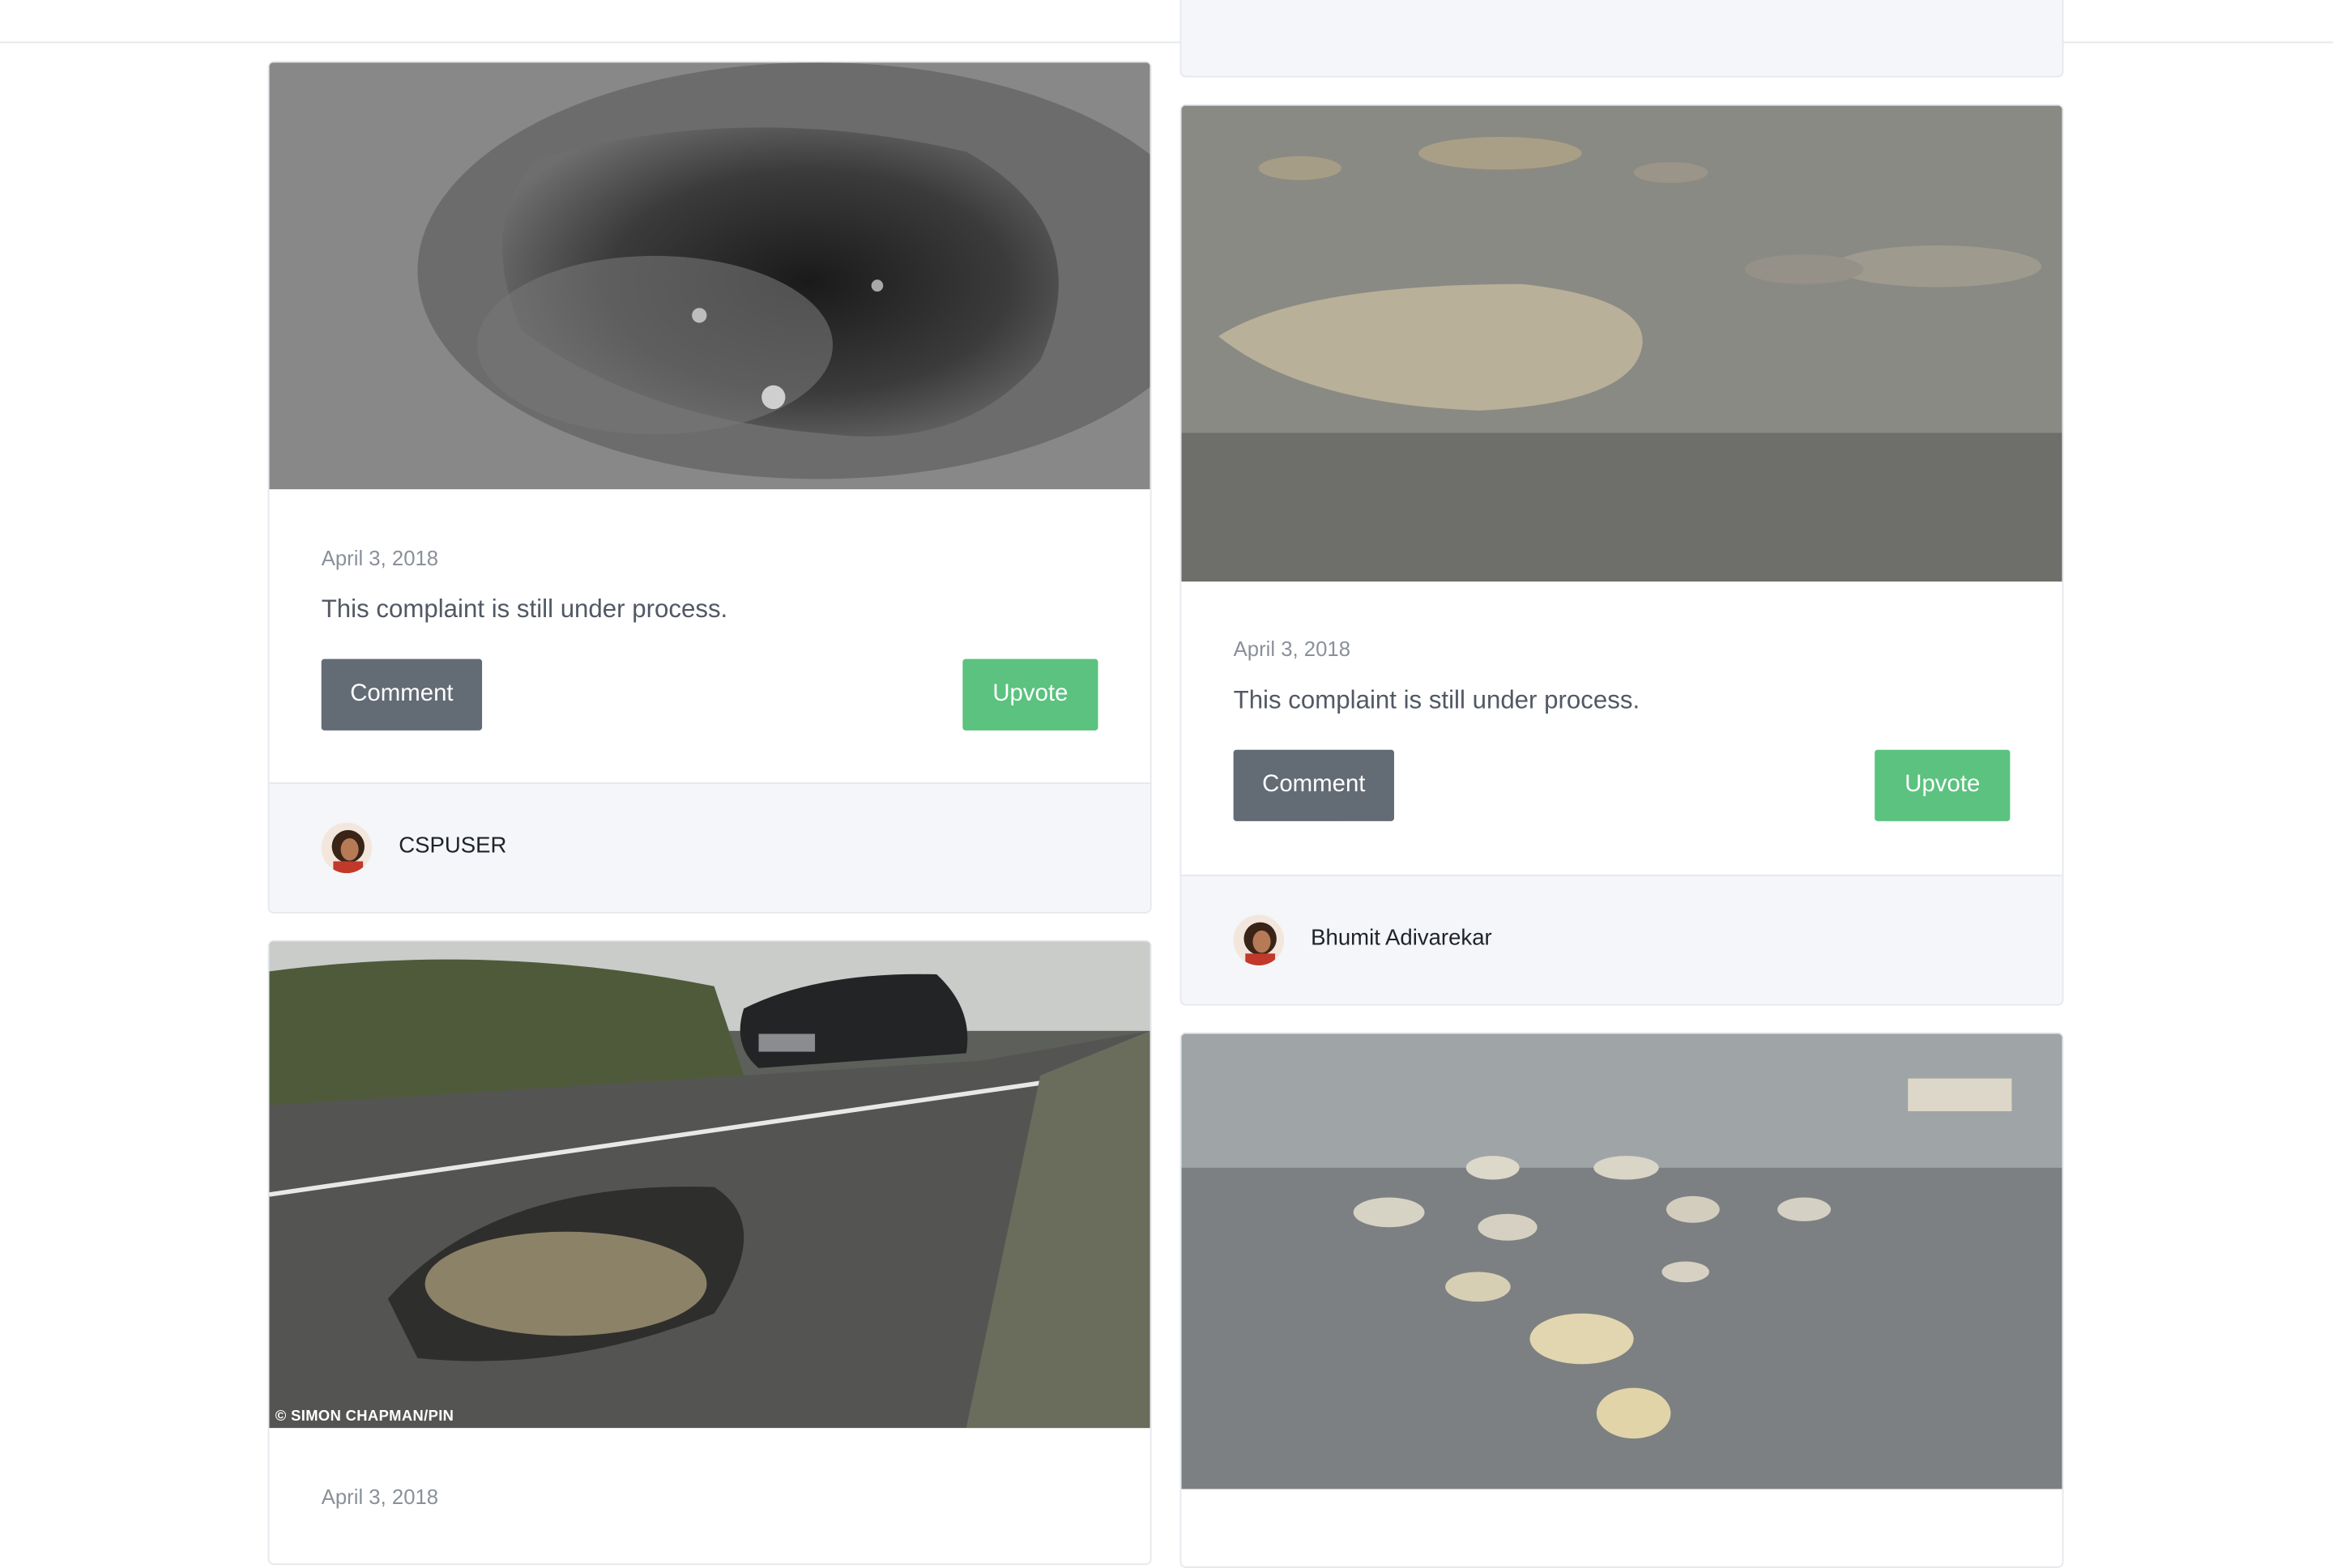 The image size is (2333, 1568). Describe the element at coordinates (1401, 937) in the screenshot. I see `username: Bhumit Adivarekar` at that location.